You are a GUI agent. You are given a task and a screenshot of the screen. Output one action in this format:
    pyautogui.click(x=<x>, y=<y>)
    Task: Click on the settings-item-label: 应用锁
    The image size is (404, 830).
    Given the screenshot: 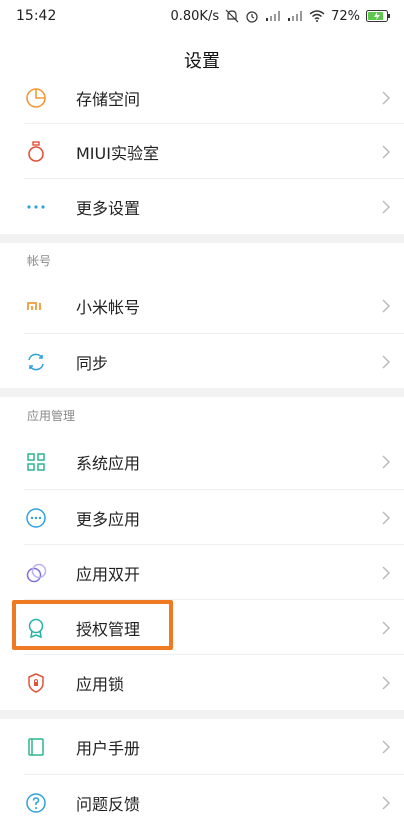 What is the action you would take?
    pyautogui.click(x=100, y=684)
    